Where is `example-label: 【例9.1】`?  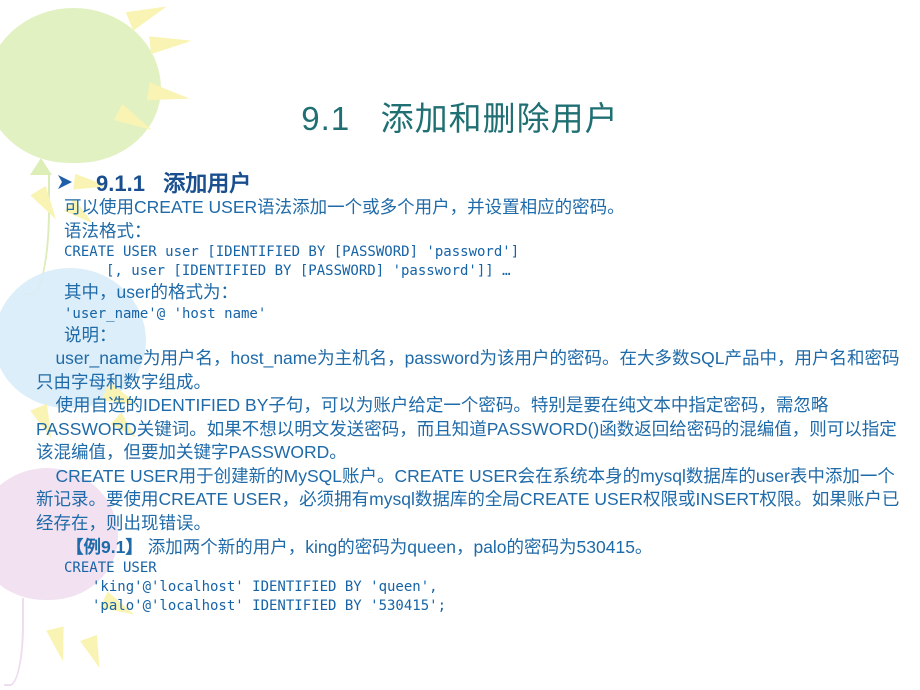 example-label: 【例9.1】 is located at coordinates (104, 547).